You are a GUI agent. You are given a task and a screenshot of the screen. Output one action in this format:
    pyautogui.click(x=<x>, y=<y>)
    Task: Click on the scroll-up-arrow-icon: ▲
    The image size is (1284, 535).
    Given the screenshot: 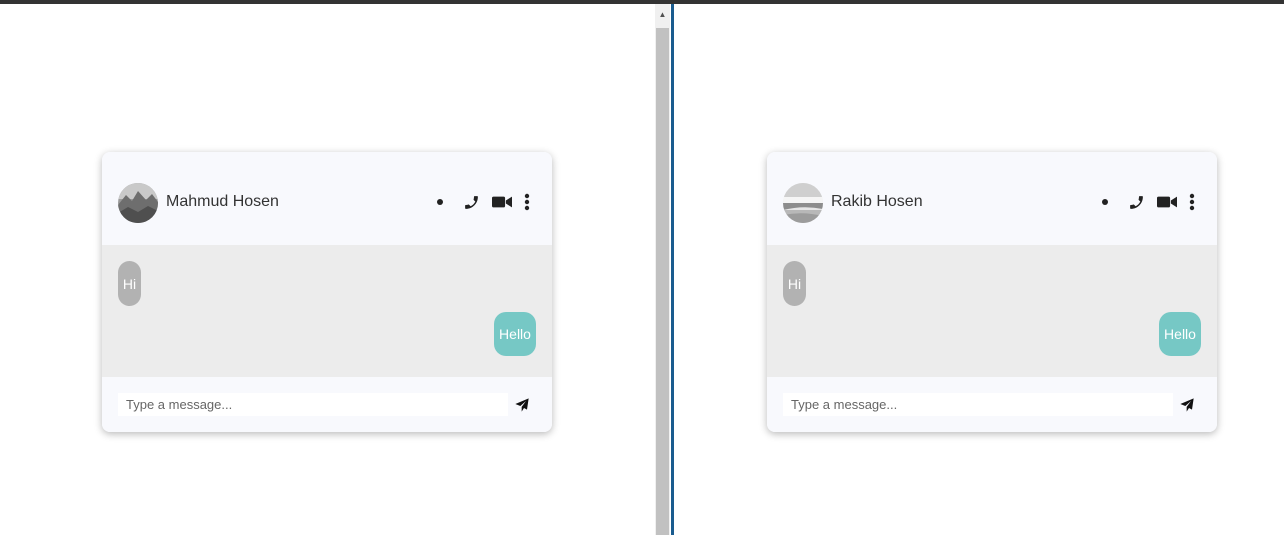 What is the action you would take?
    pyautogui.click(x=662, y=14)
    